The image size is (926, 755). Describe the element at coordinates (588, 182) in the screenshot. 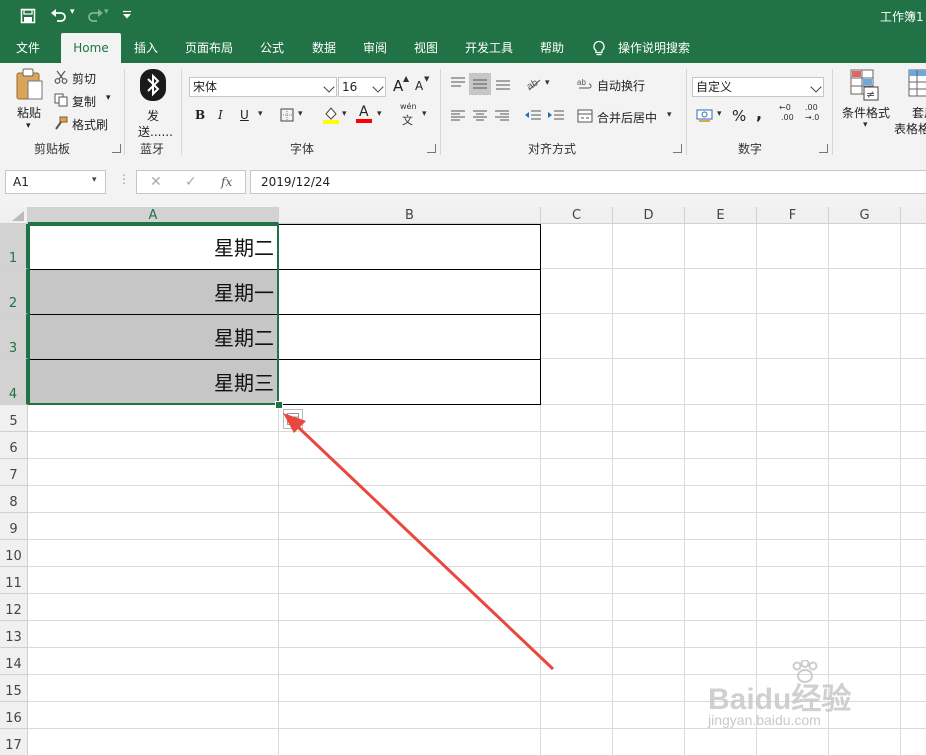

I see `formula-input: 2019/12/24` at that location.